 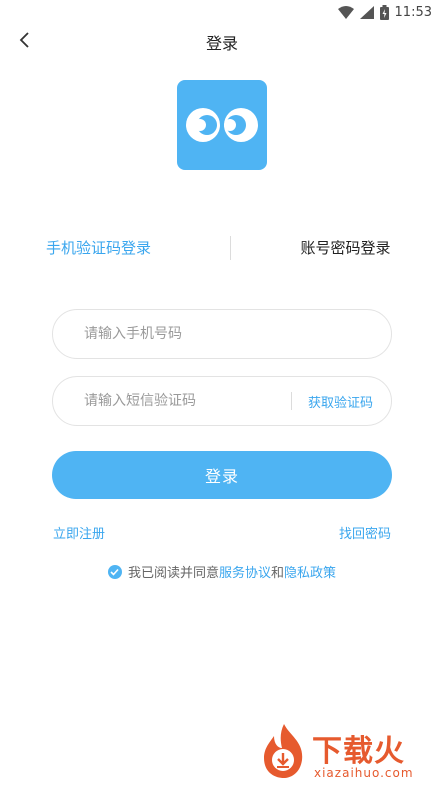 I want to click on code-divider, so click(x=291, y=401).